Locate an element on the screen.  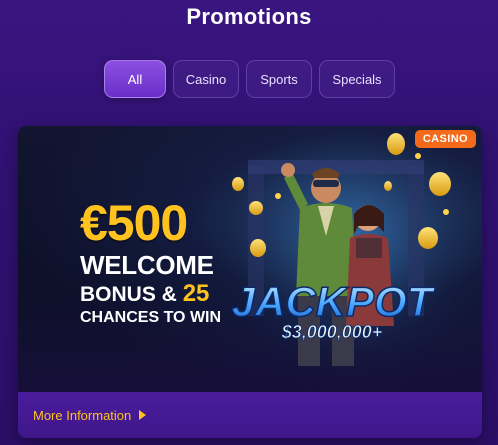
tab-all: All is located at coordinates (135, 79).